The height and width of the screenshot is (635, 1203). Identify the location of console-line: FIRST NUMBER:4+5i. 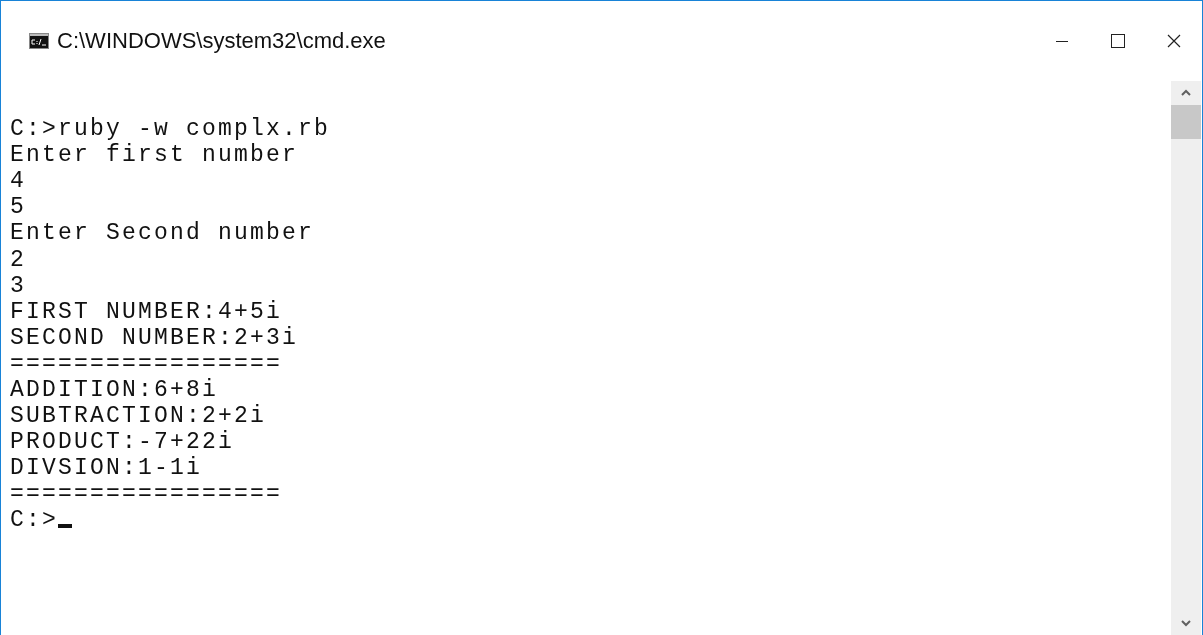
(146, 311).